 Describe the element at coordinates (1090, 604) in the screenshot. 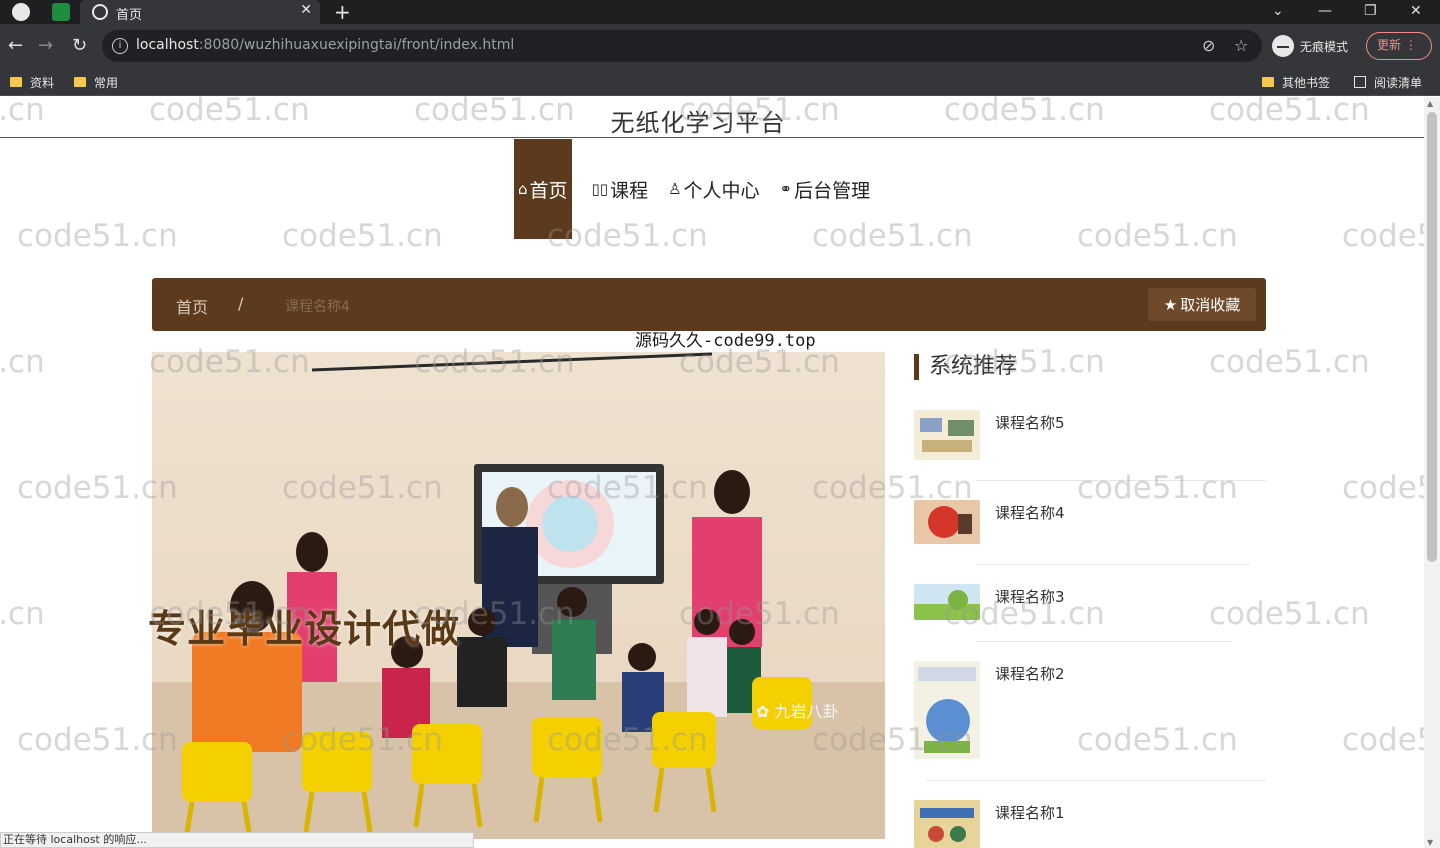

I see `recommend-item: 课程名称3` at that location.